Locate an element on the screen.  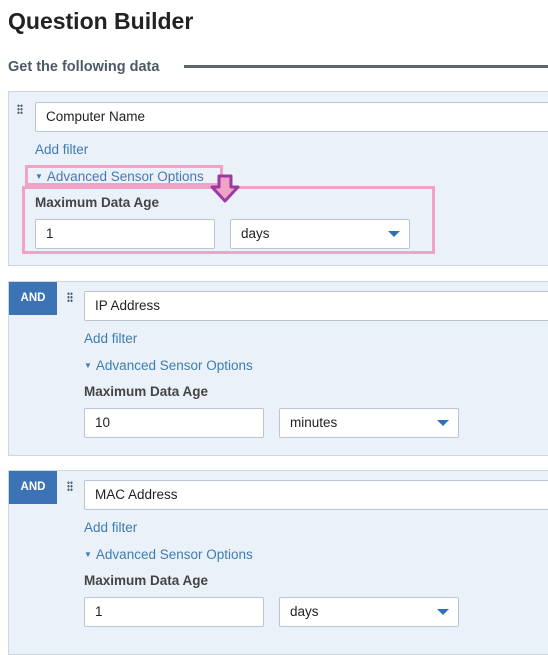
sensor-name-input: Computer Name is located at coordinates (291, 117).